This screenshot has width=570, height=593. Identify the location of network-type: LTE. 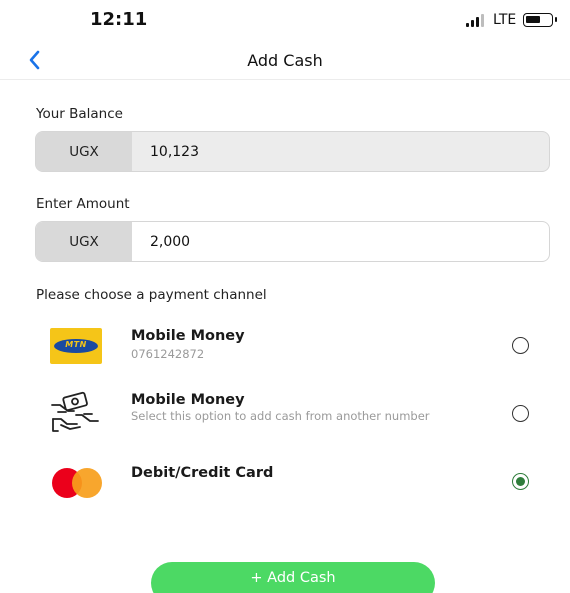
(505, 20).